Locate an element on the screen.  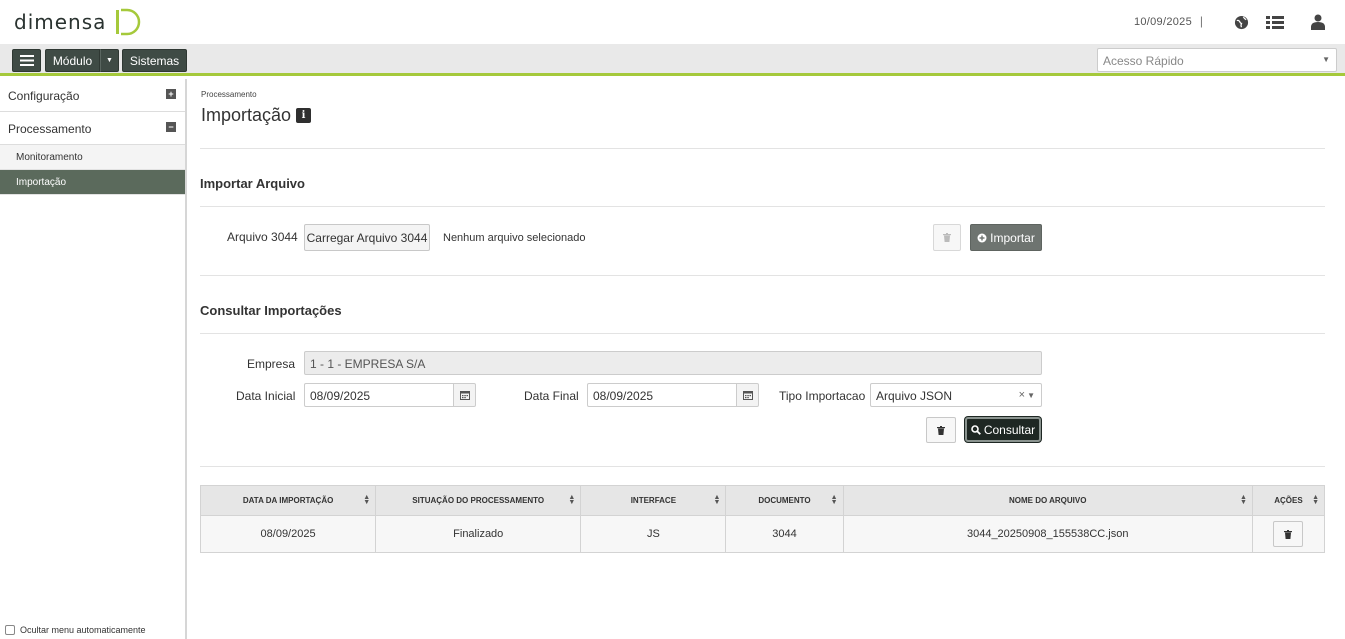
cell-situacao: Finalizado is located at coordinates (478, 534).